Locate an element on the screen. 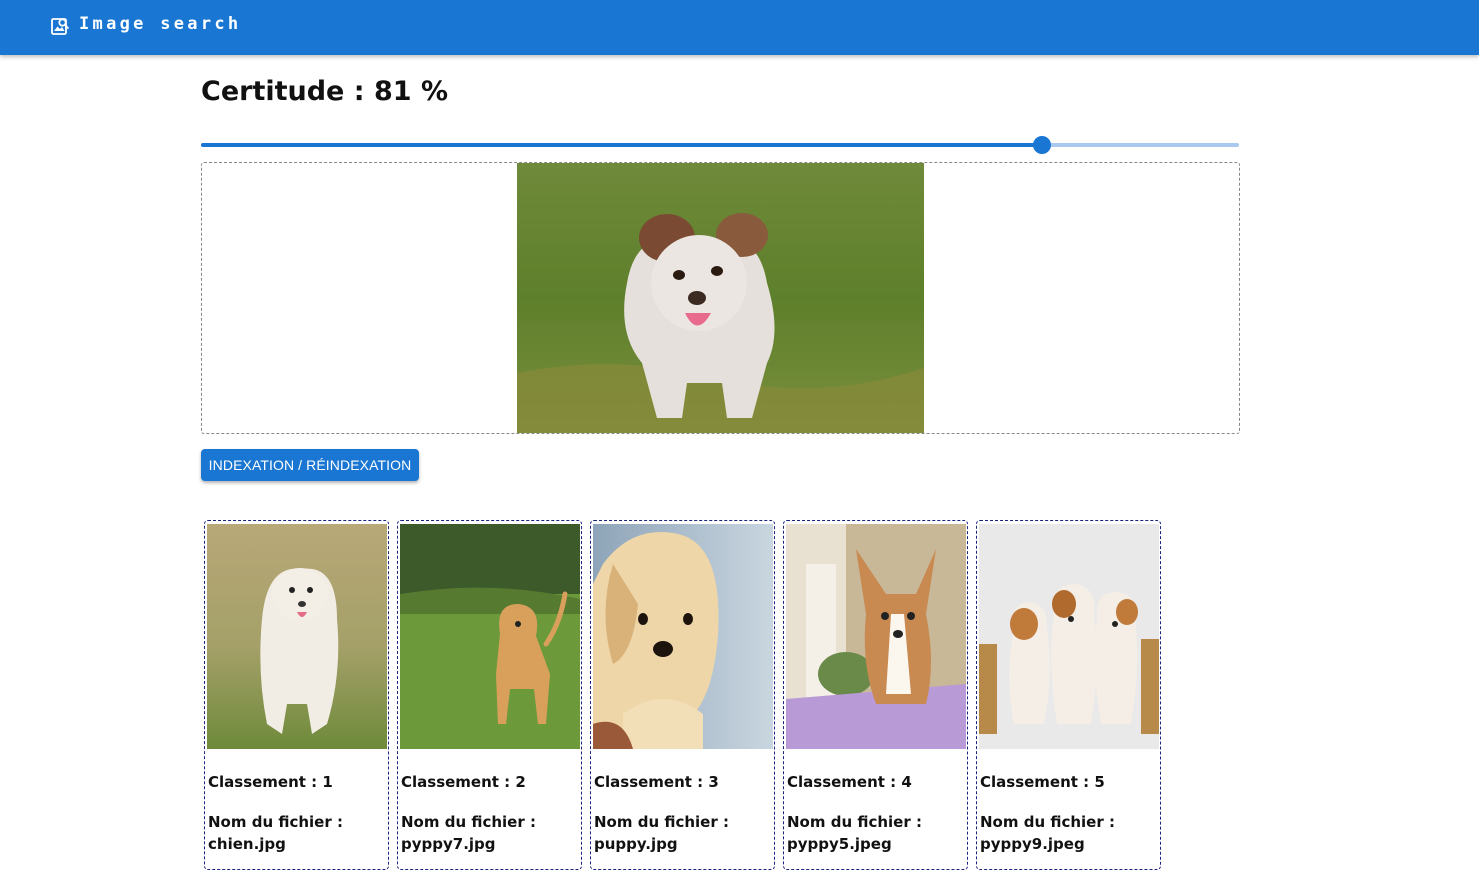 The height and width of the screenshot is (875, 1479). result-filename: Nom du fichier : puppy.jpg is located at coordinates (683, 833).